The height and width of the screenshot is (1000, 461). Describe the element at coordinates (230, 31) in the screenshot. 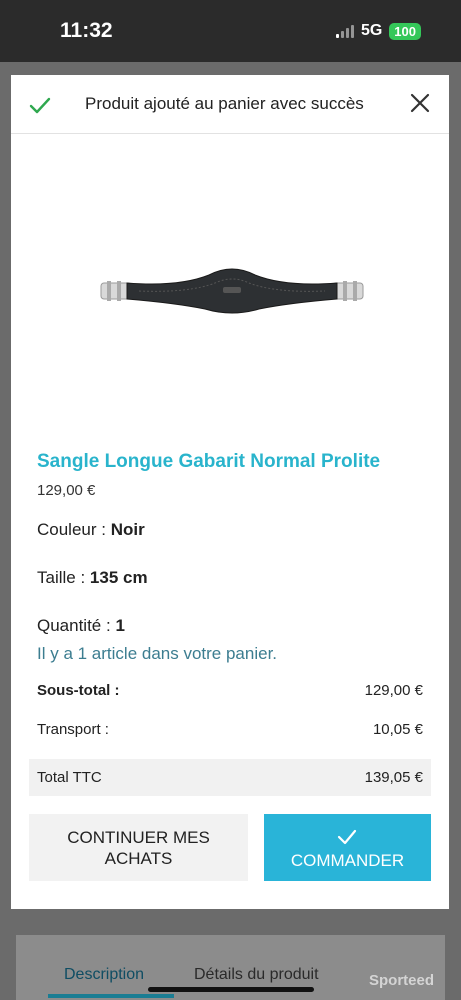

I see `status-bar: 11:32 5G 100` at that location.